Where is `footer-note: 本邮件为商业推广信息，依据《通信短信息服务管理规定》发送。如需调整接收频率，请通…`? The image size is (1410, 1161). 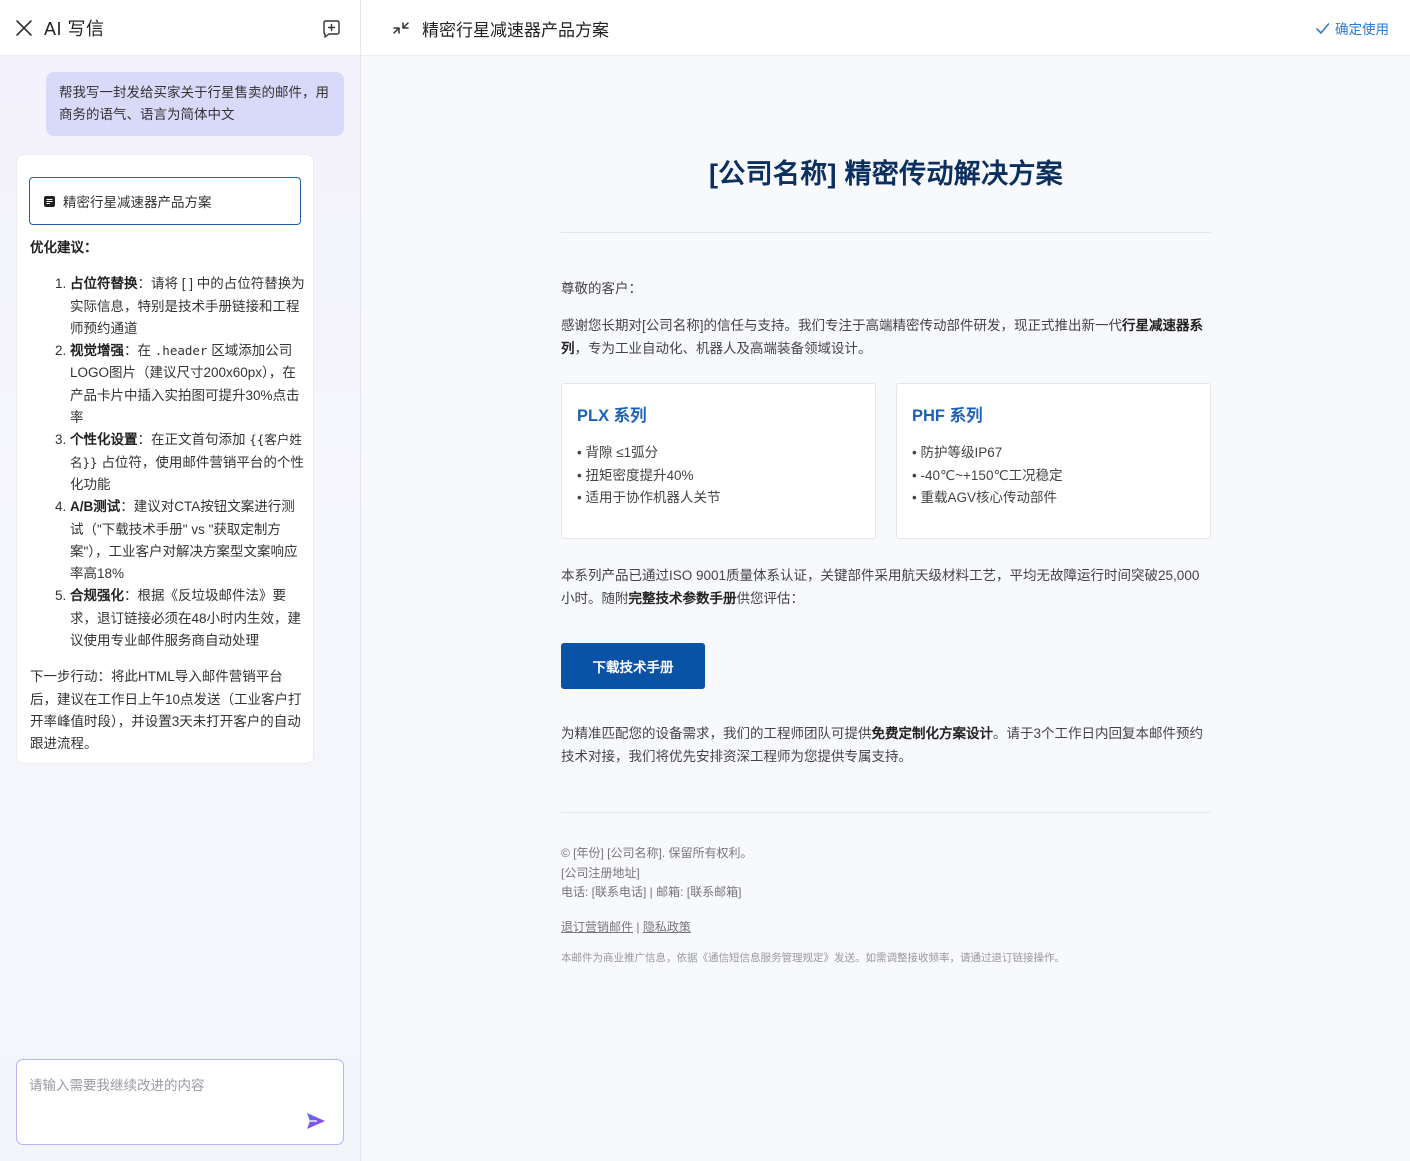
footer-note: 本邮件为商业推广信息，依据《通信短信息服务管理规定》发送。如需调整接收频率，请通… is located at coordinates (813, 958).